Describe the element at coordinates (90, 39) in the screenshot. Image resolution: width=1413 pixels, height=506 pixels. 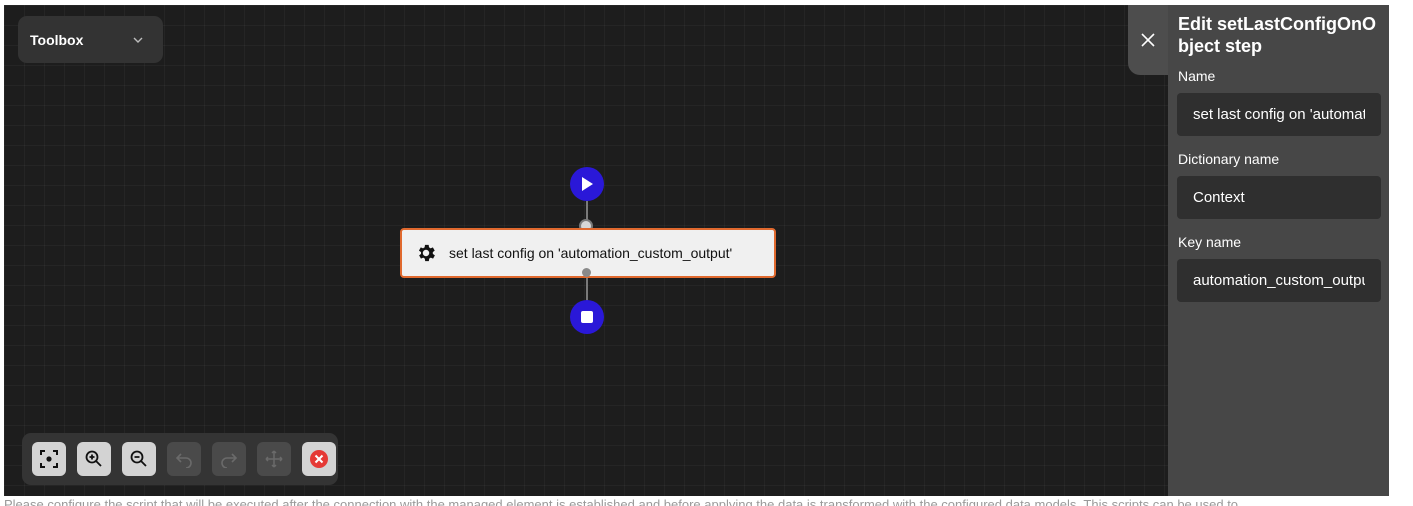
I see `toolbox-dropdown: Toolbox` at that location.